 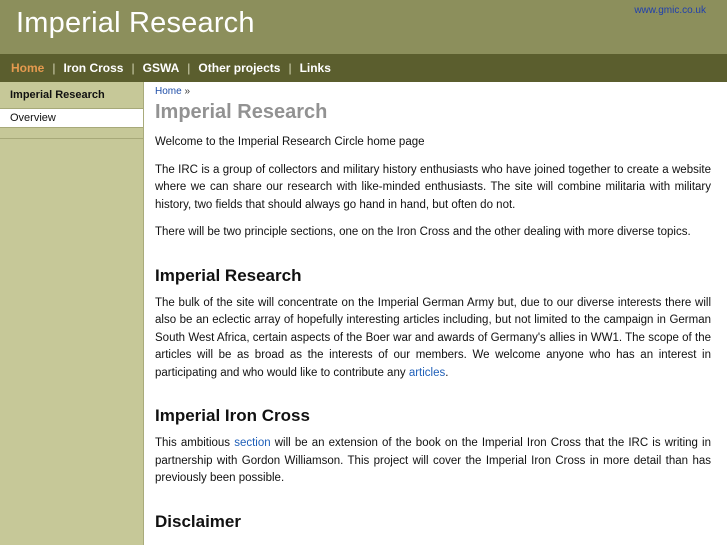 What do you see at coordinates (427, 373) in the screenshot?
I see `articles-link: articles` at bounding box center [427, 373].